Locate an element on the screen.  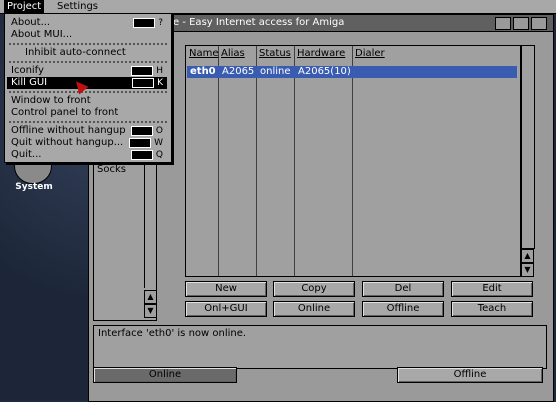
col-header-name: Name is located at coordinates (204, 54).